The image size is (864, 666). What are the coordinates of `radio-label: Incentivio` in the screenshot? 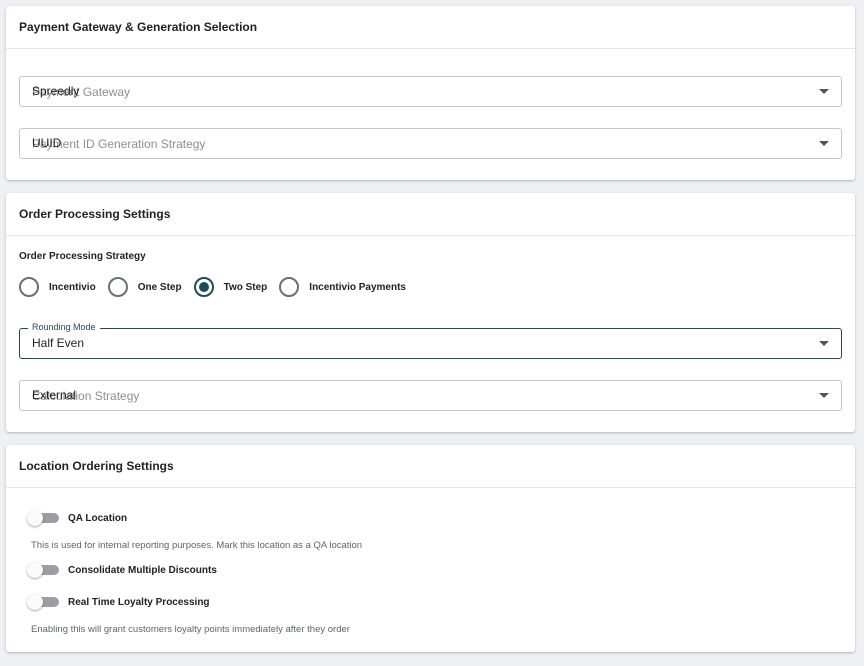 It's located at (72, 287).